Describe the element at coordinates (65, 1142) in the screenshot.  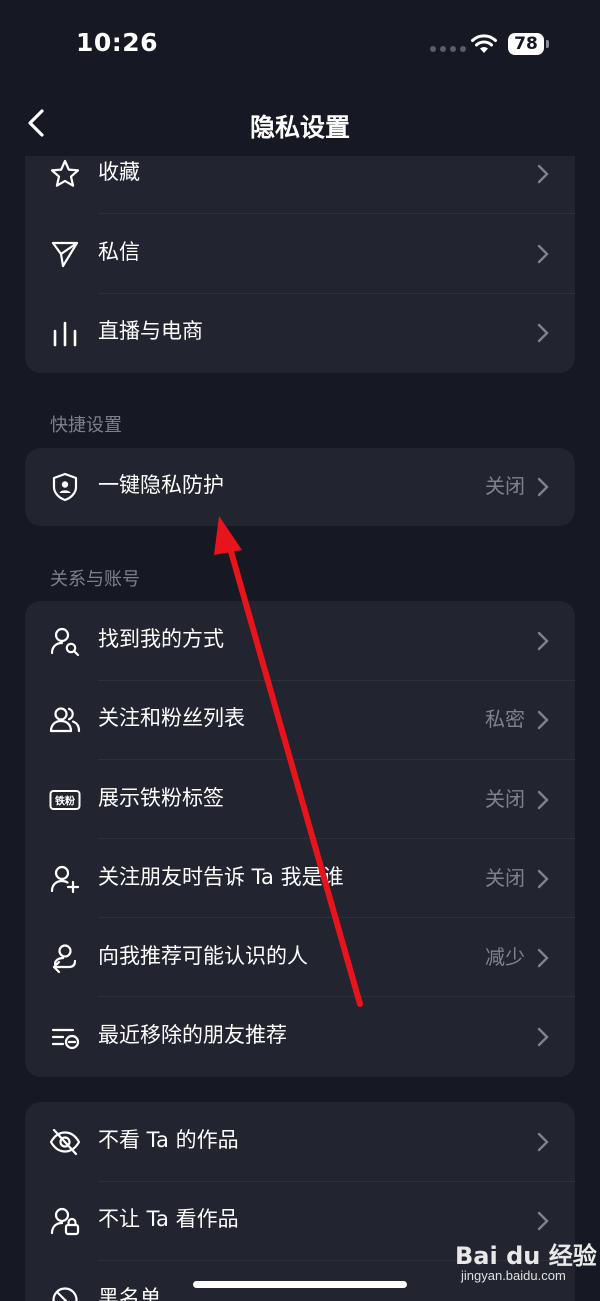
I see `eye-off-icon` at that location.